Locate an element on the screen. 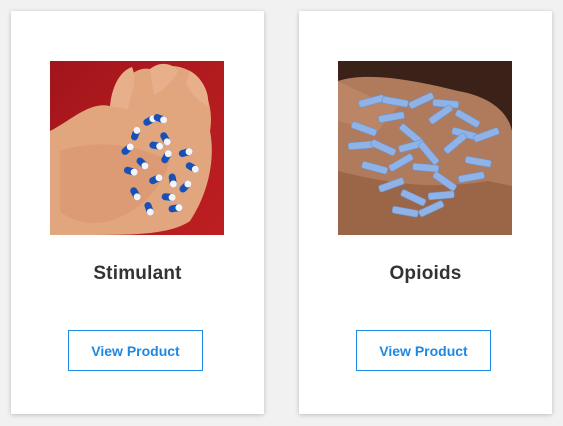 The height and width of the screenshot is (426, 563). opioid-pills-image is located at coordinates (425, 148).